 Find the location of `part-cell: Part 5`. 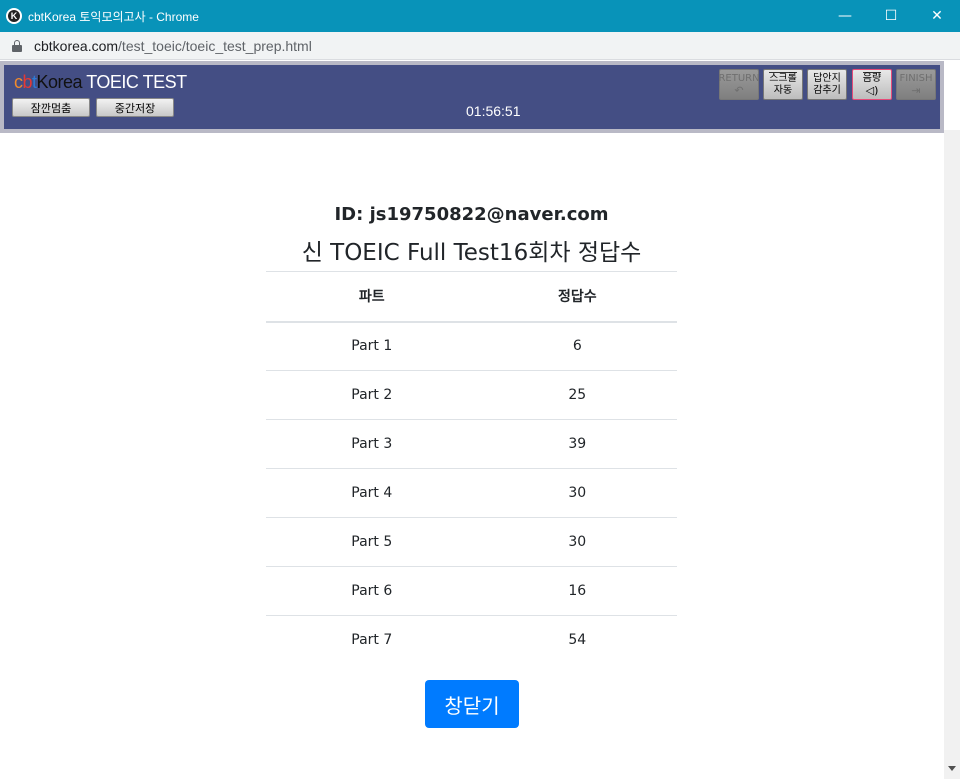

part-cell: Part 5 is located at coordinates (372, 542).